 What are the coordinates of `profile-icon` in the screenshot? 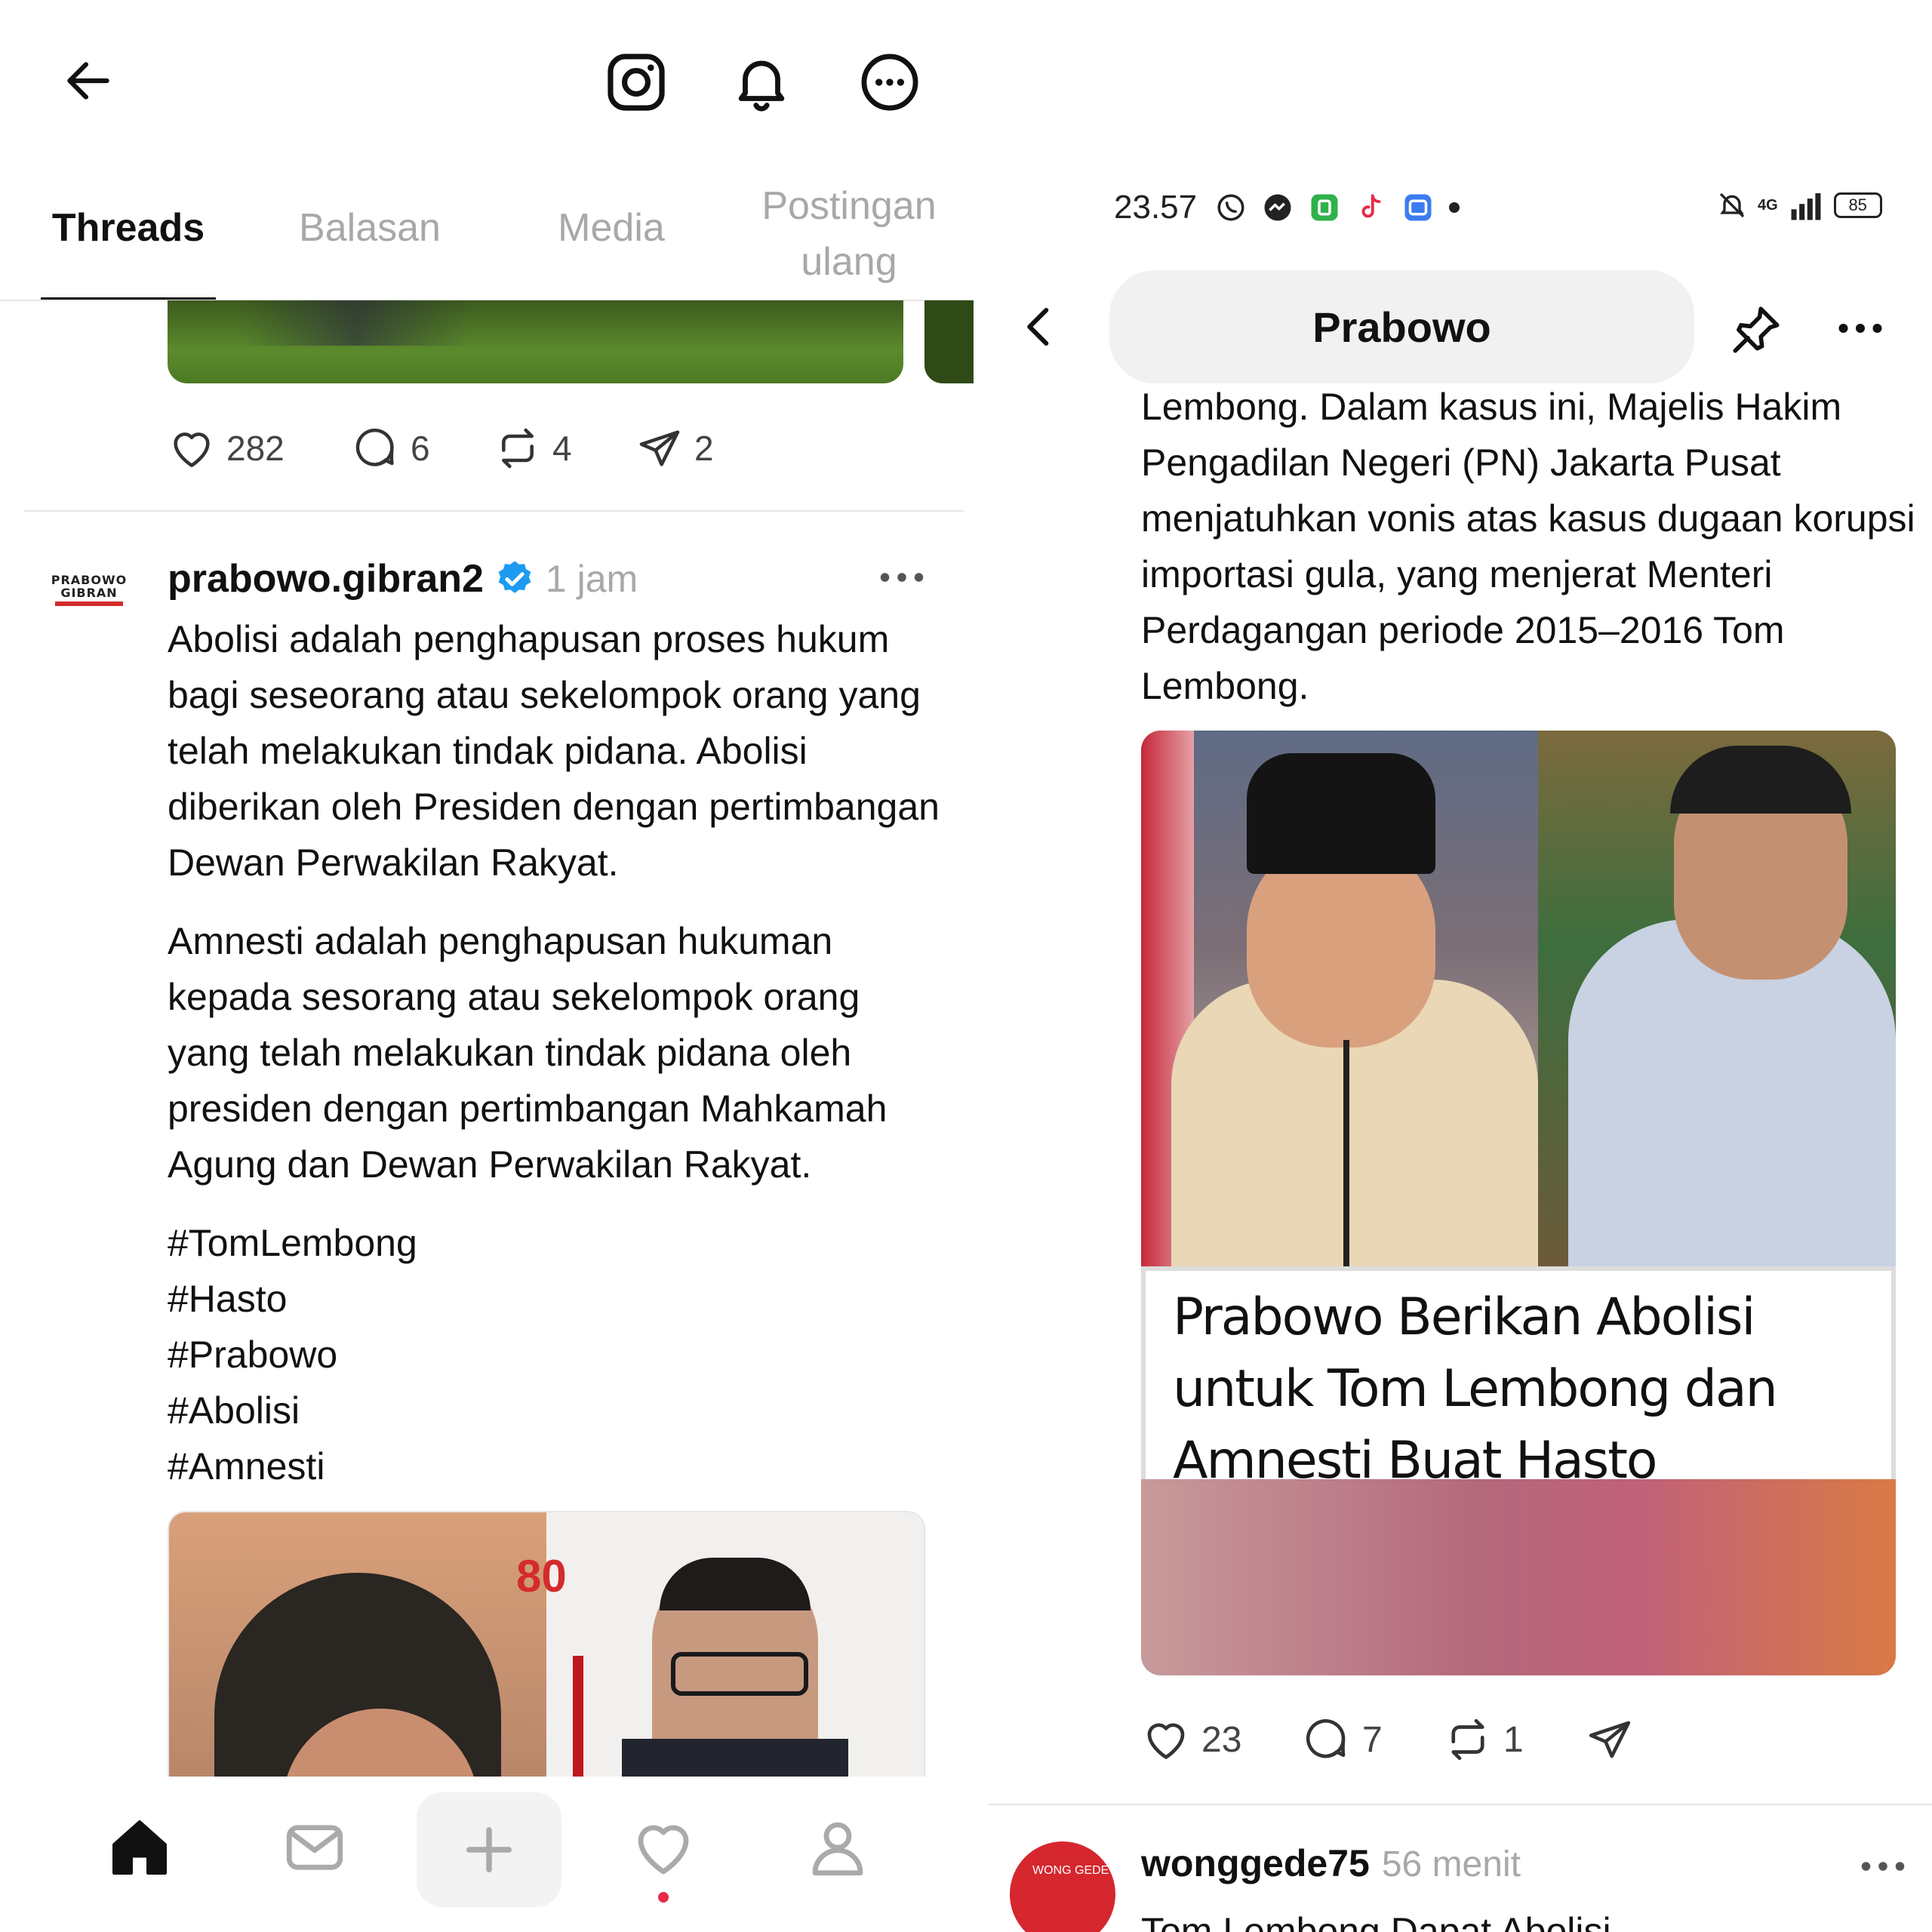 It's located at (837, 1849).